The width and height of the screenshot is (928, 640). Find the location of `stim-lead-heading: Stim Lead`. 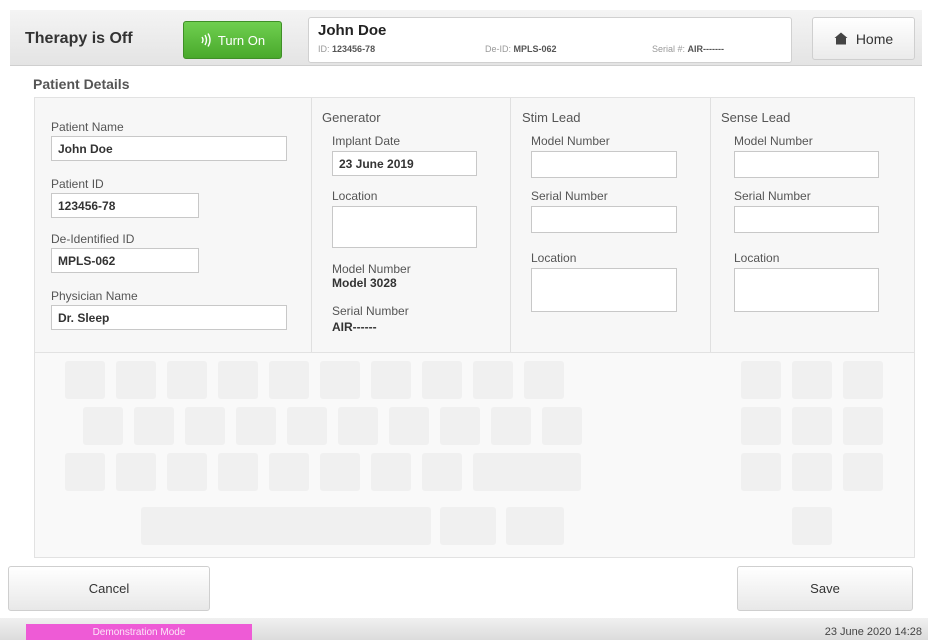

stim-lead-heading: Stim Lead is located at coordinates (551, 117).